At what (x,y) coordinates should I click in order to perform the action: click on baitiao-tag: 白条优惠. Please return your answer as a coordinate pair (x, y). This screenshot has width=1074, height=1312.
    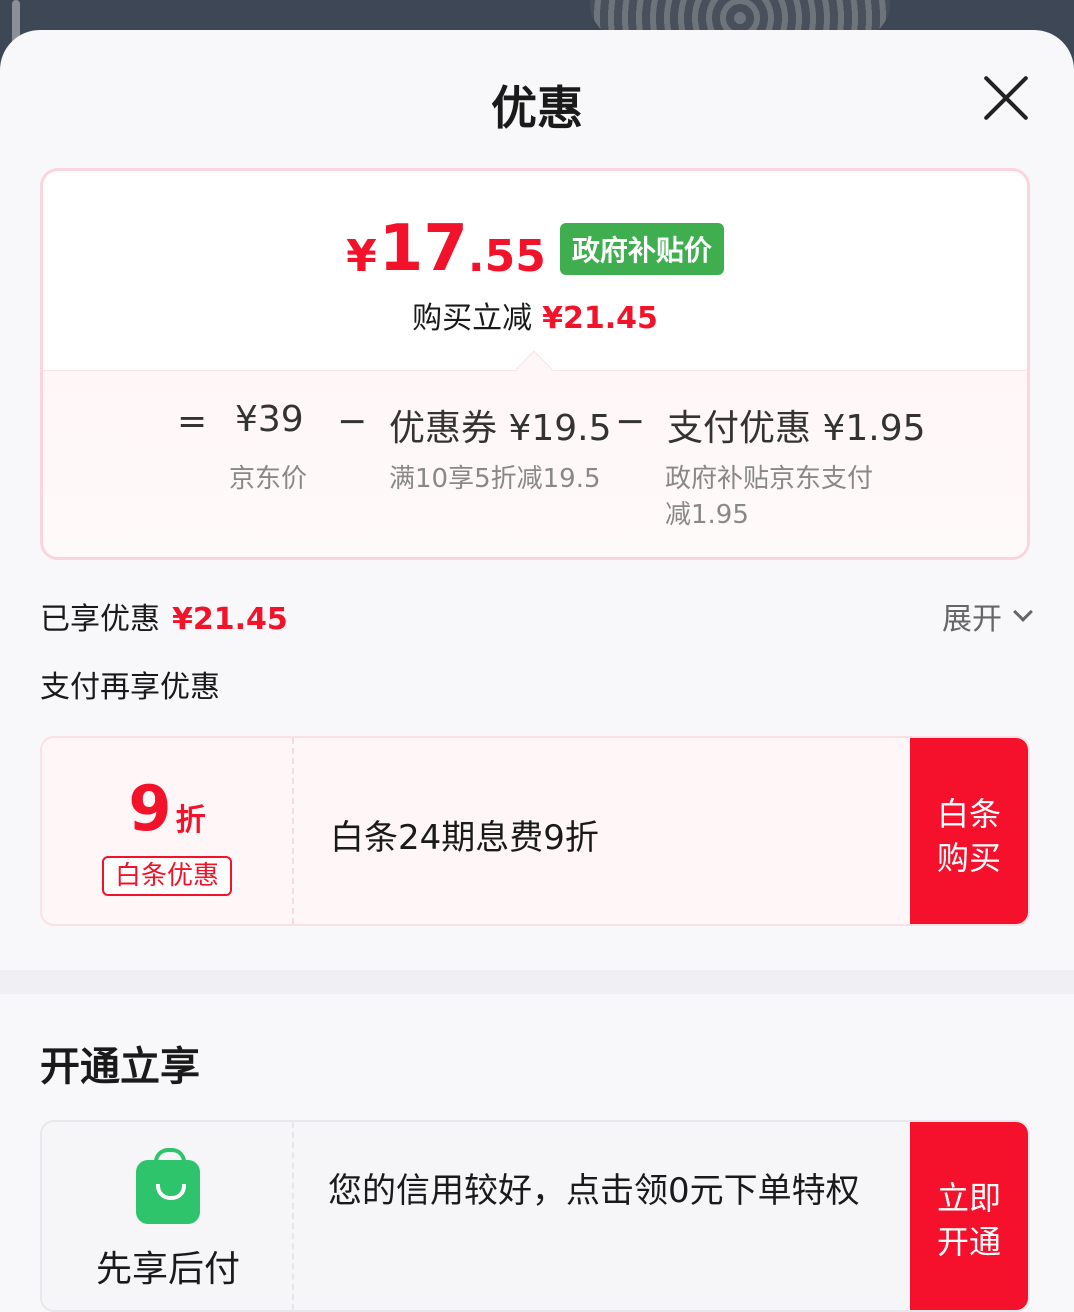
    Looking at the image, I should click on (167, 876).